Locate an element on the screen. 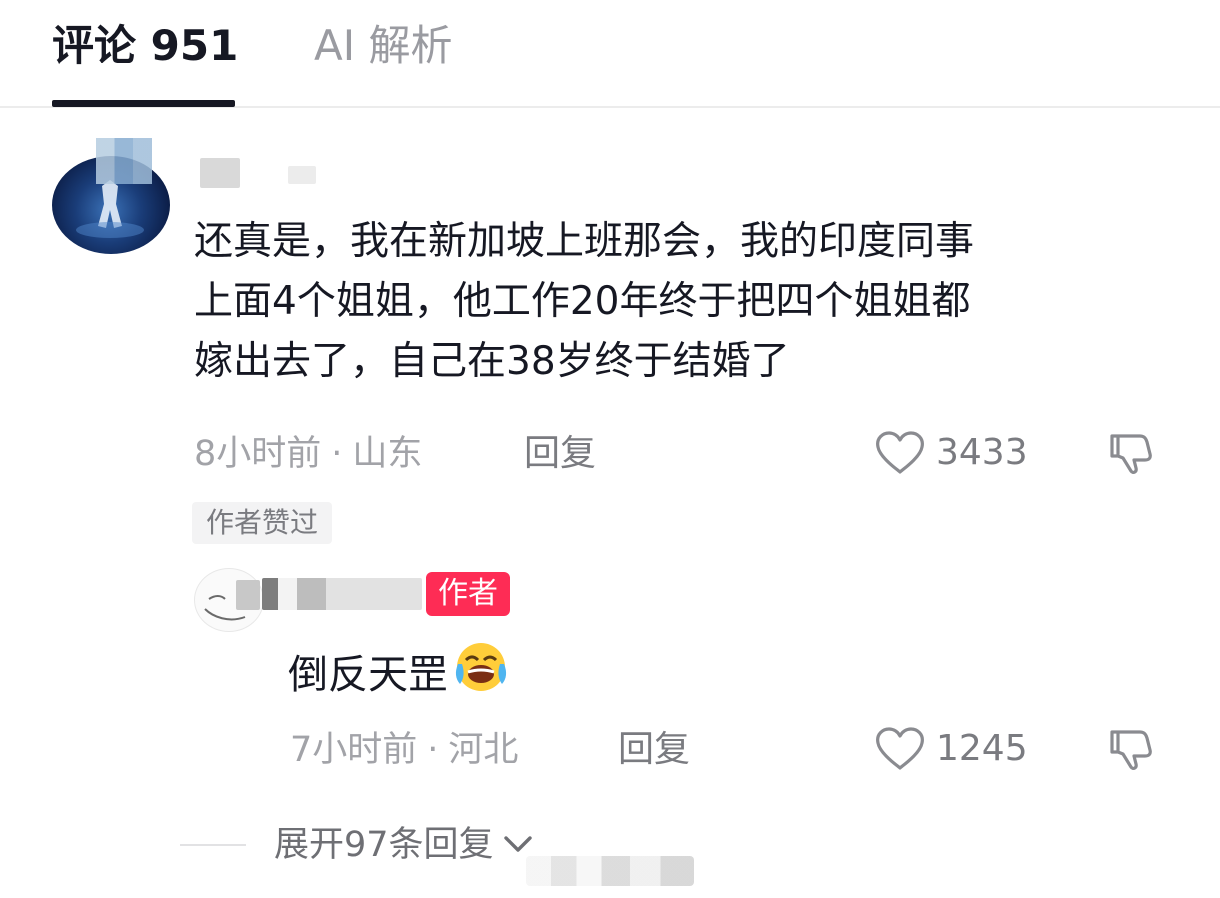 This screenshot has width=1220, height=898. like-count: 3433 is located at coordinates (982, 452).